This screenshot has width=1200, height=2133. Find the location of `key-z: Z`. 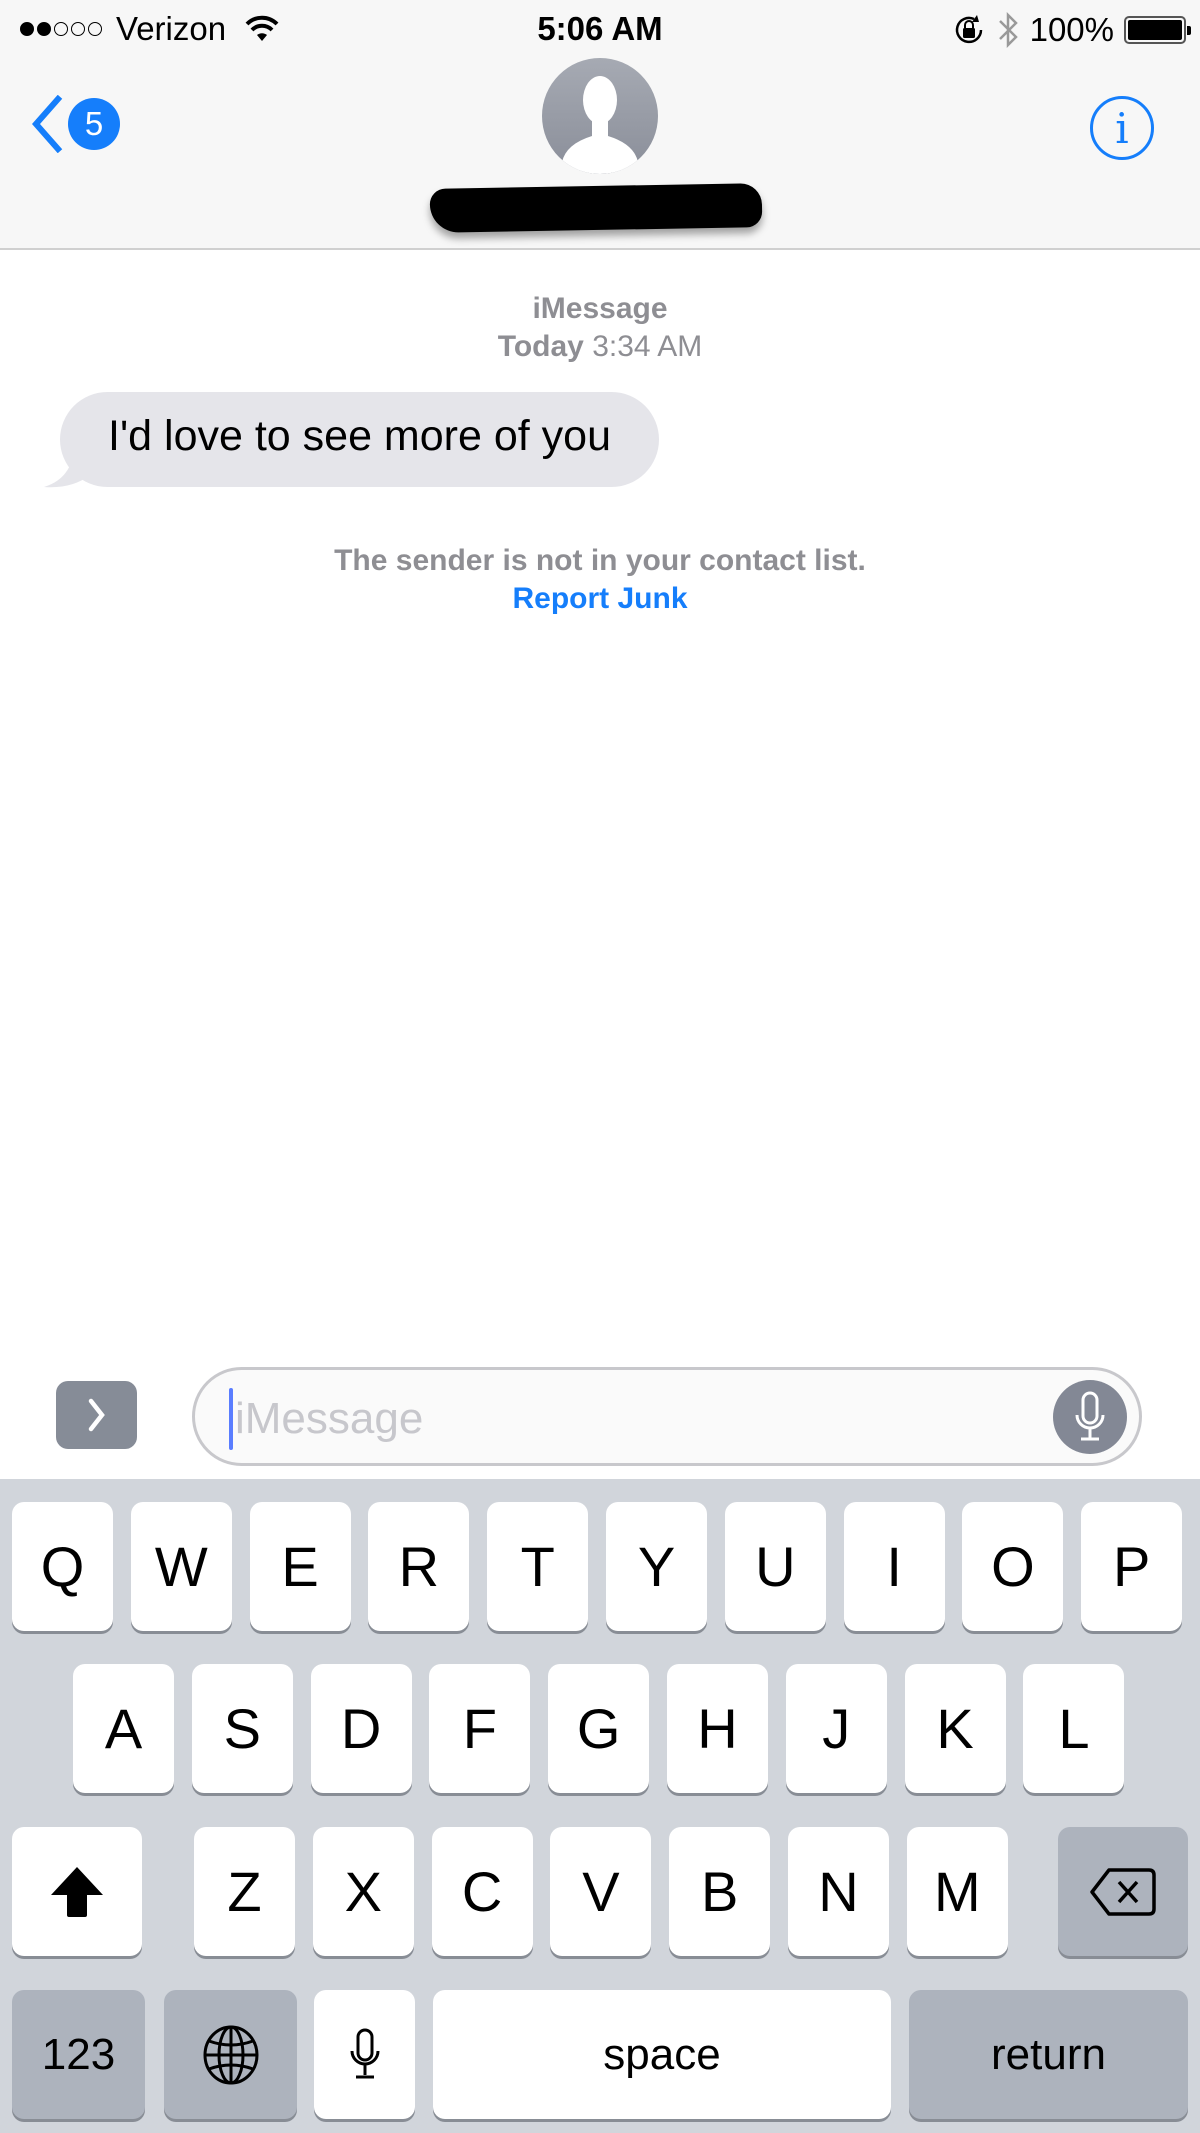

key-z: Z is located at coordinates (244, 1891).